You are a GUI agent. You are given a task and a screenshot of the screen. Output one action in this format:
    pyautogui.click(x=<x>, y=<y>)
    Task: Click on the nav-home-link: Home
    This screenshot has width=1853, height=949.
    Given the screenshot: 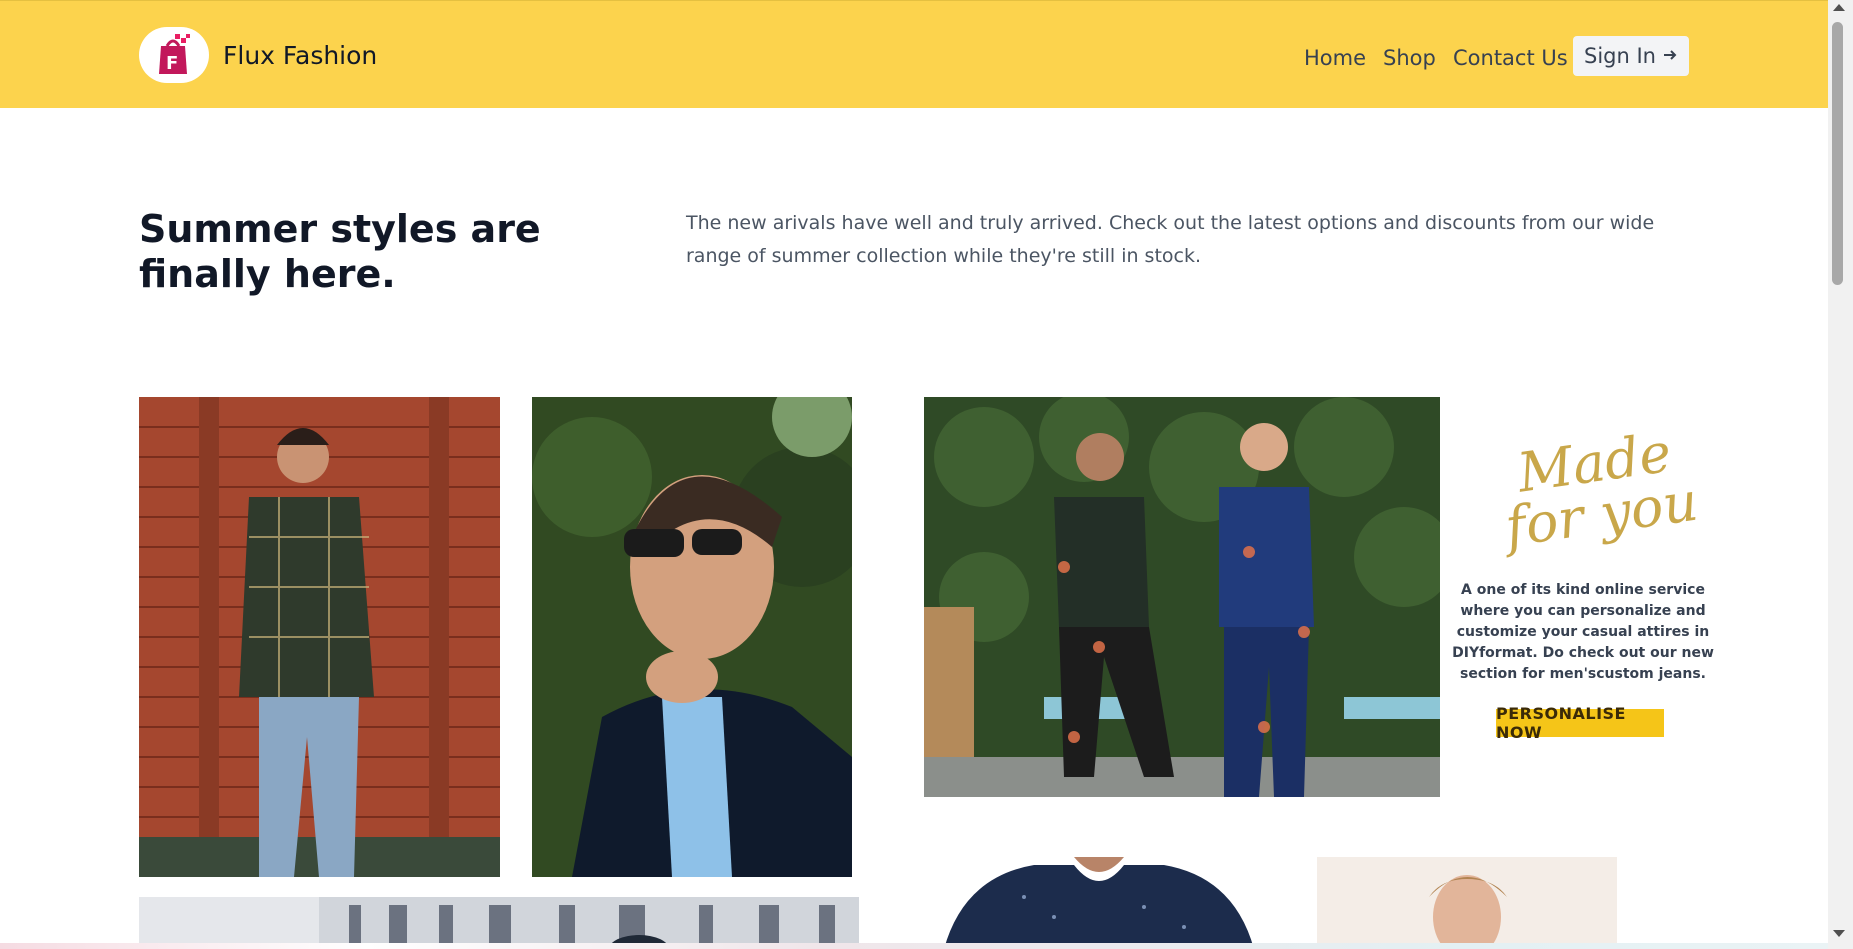 What is the action you would take?
    pyautogui.click(x=1335, y=58)
    